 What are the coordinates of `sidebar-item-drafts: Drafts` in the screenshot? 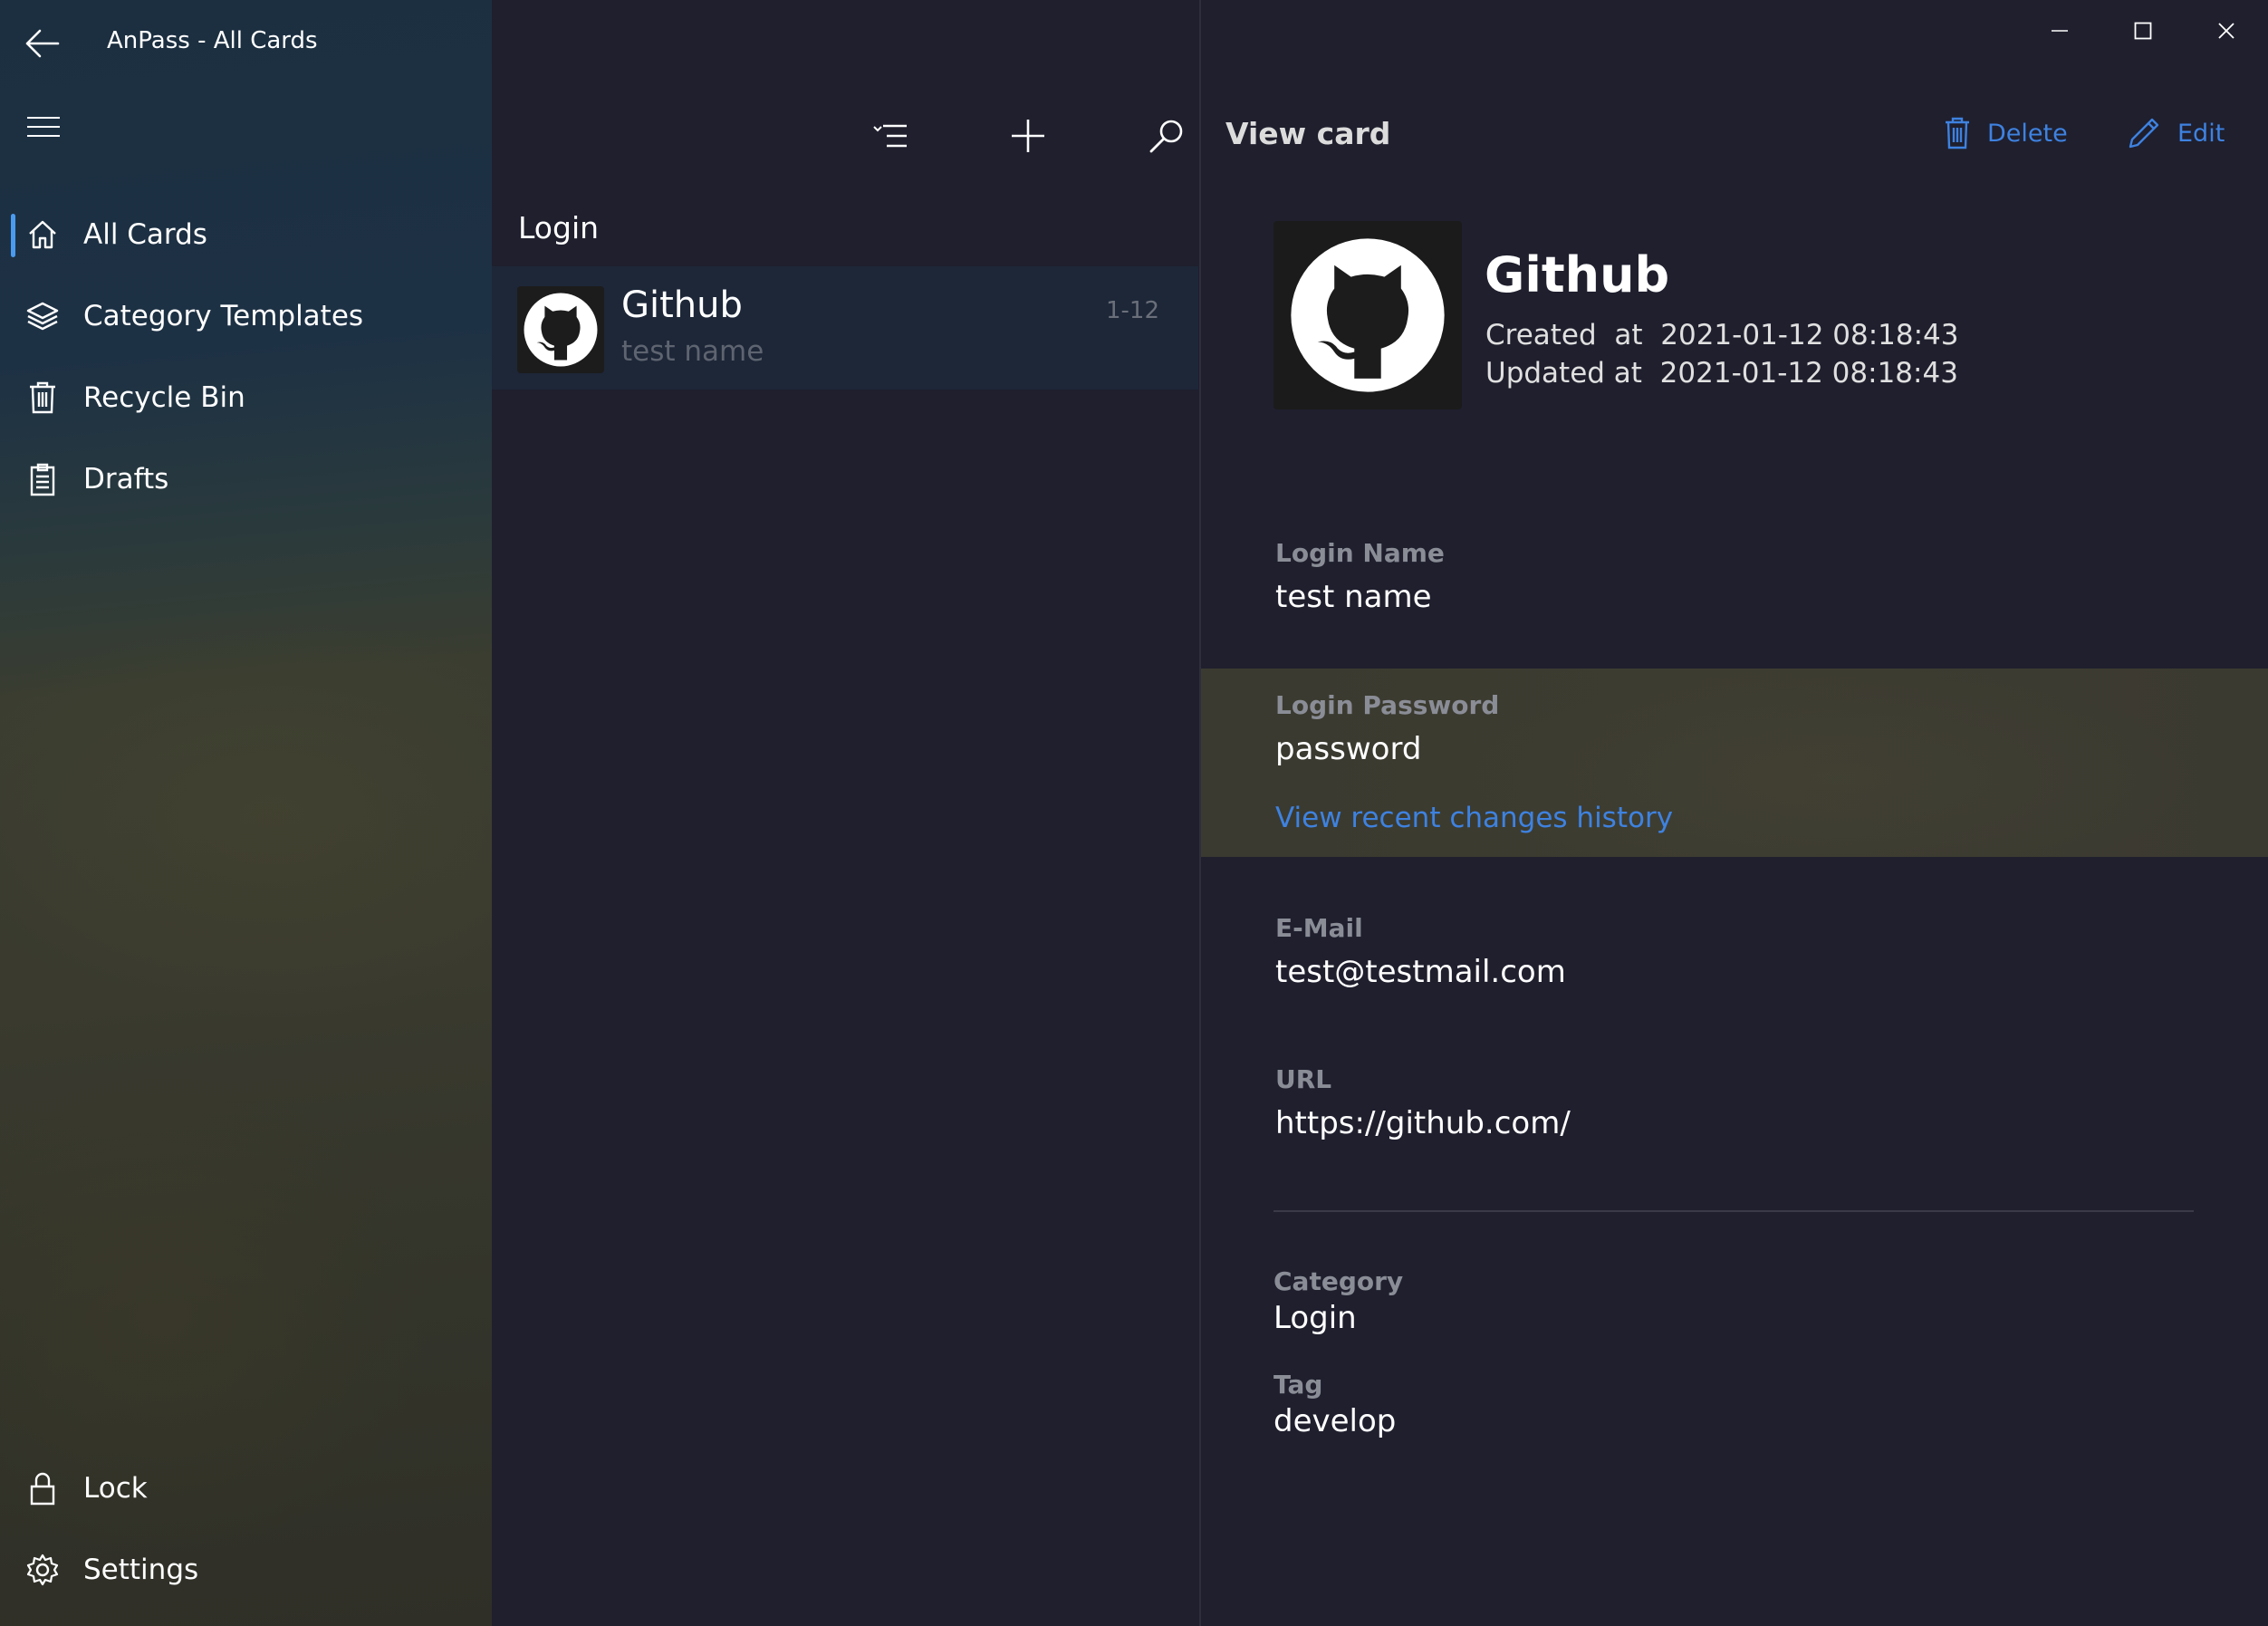 It's located at (246, 479).